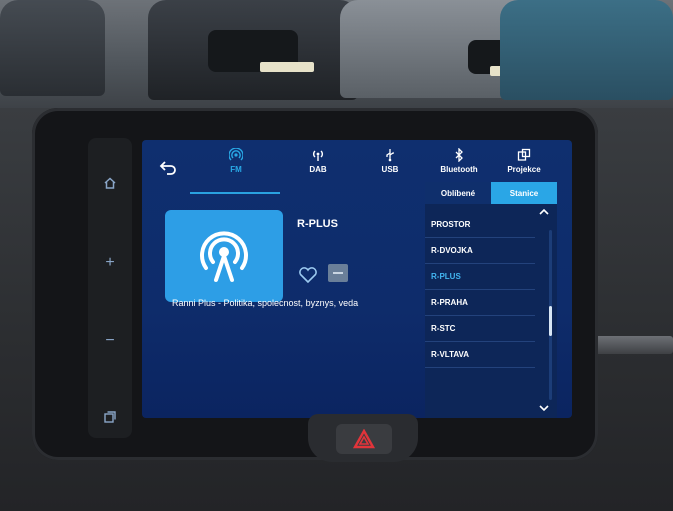  I want to click on scrollbar-thumb, so click(550, 321).